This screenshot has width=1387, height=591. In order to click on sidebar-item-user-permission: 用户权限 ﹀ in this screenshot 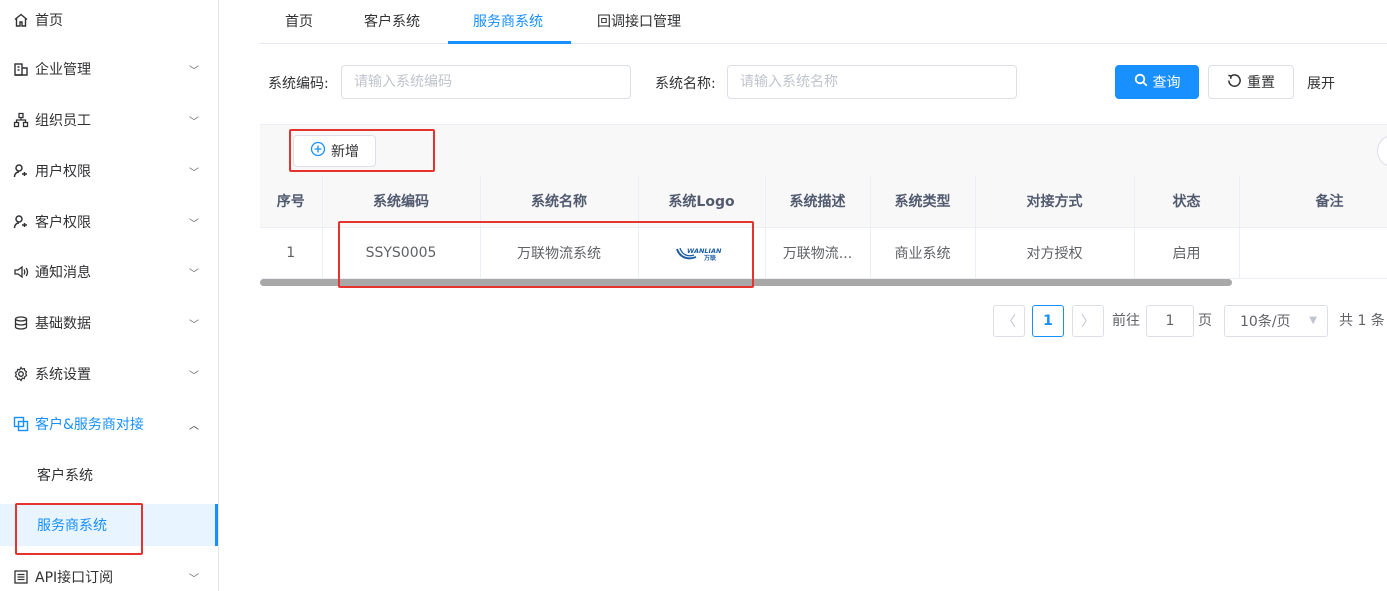, I will do `click(109, 171)`.